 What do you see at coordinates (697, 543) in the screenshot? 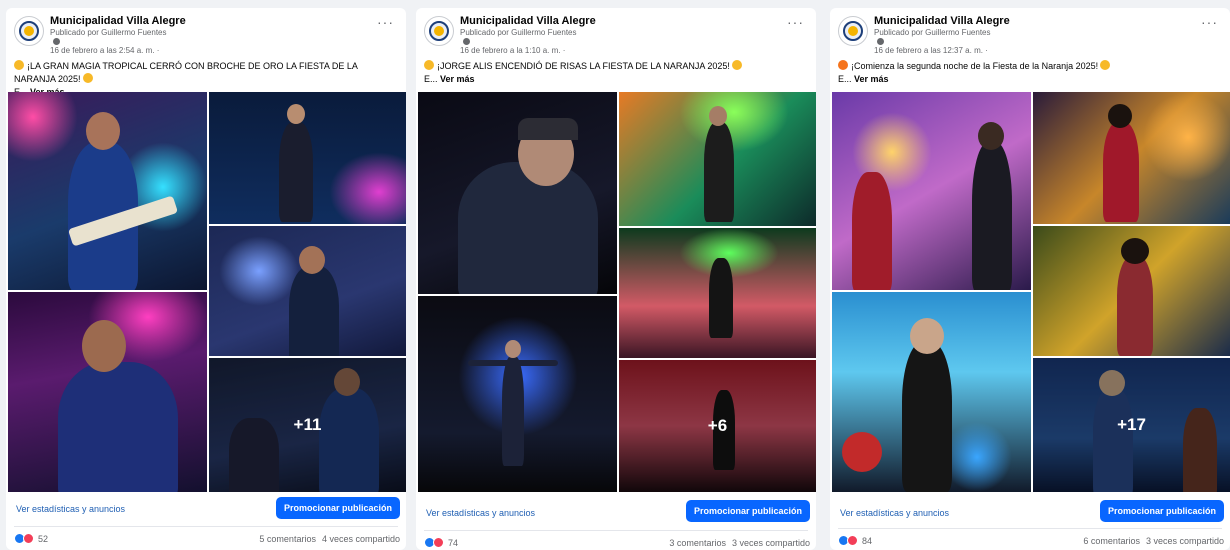
I see `comments-count: 3 comentarios` at bounding box center [697, 543].